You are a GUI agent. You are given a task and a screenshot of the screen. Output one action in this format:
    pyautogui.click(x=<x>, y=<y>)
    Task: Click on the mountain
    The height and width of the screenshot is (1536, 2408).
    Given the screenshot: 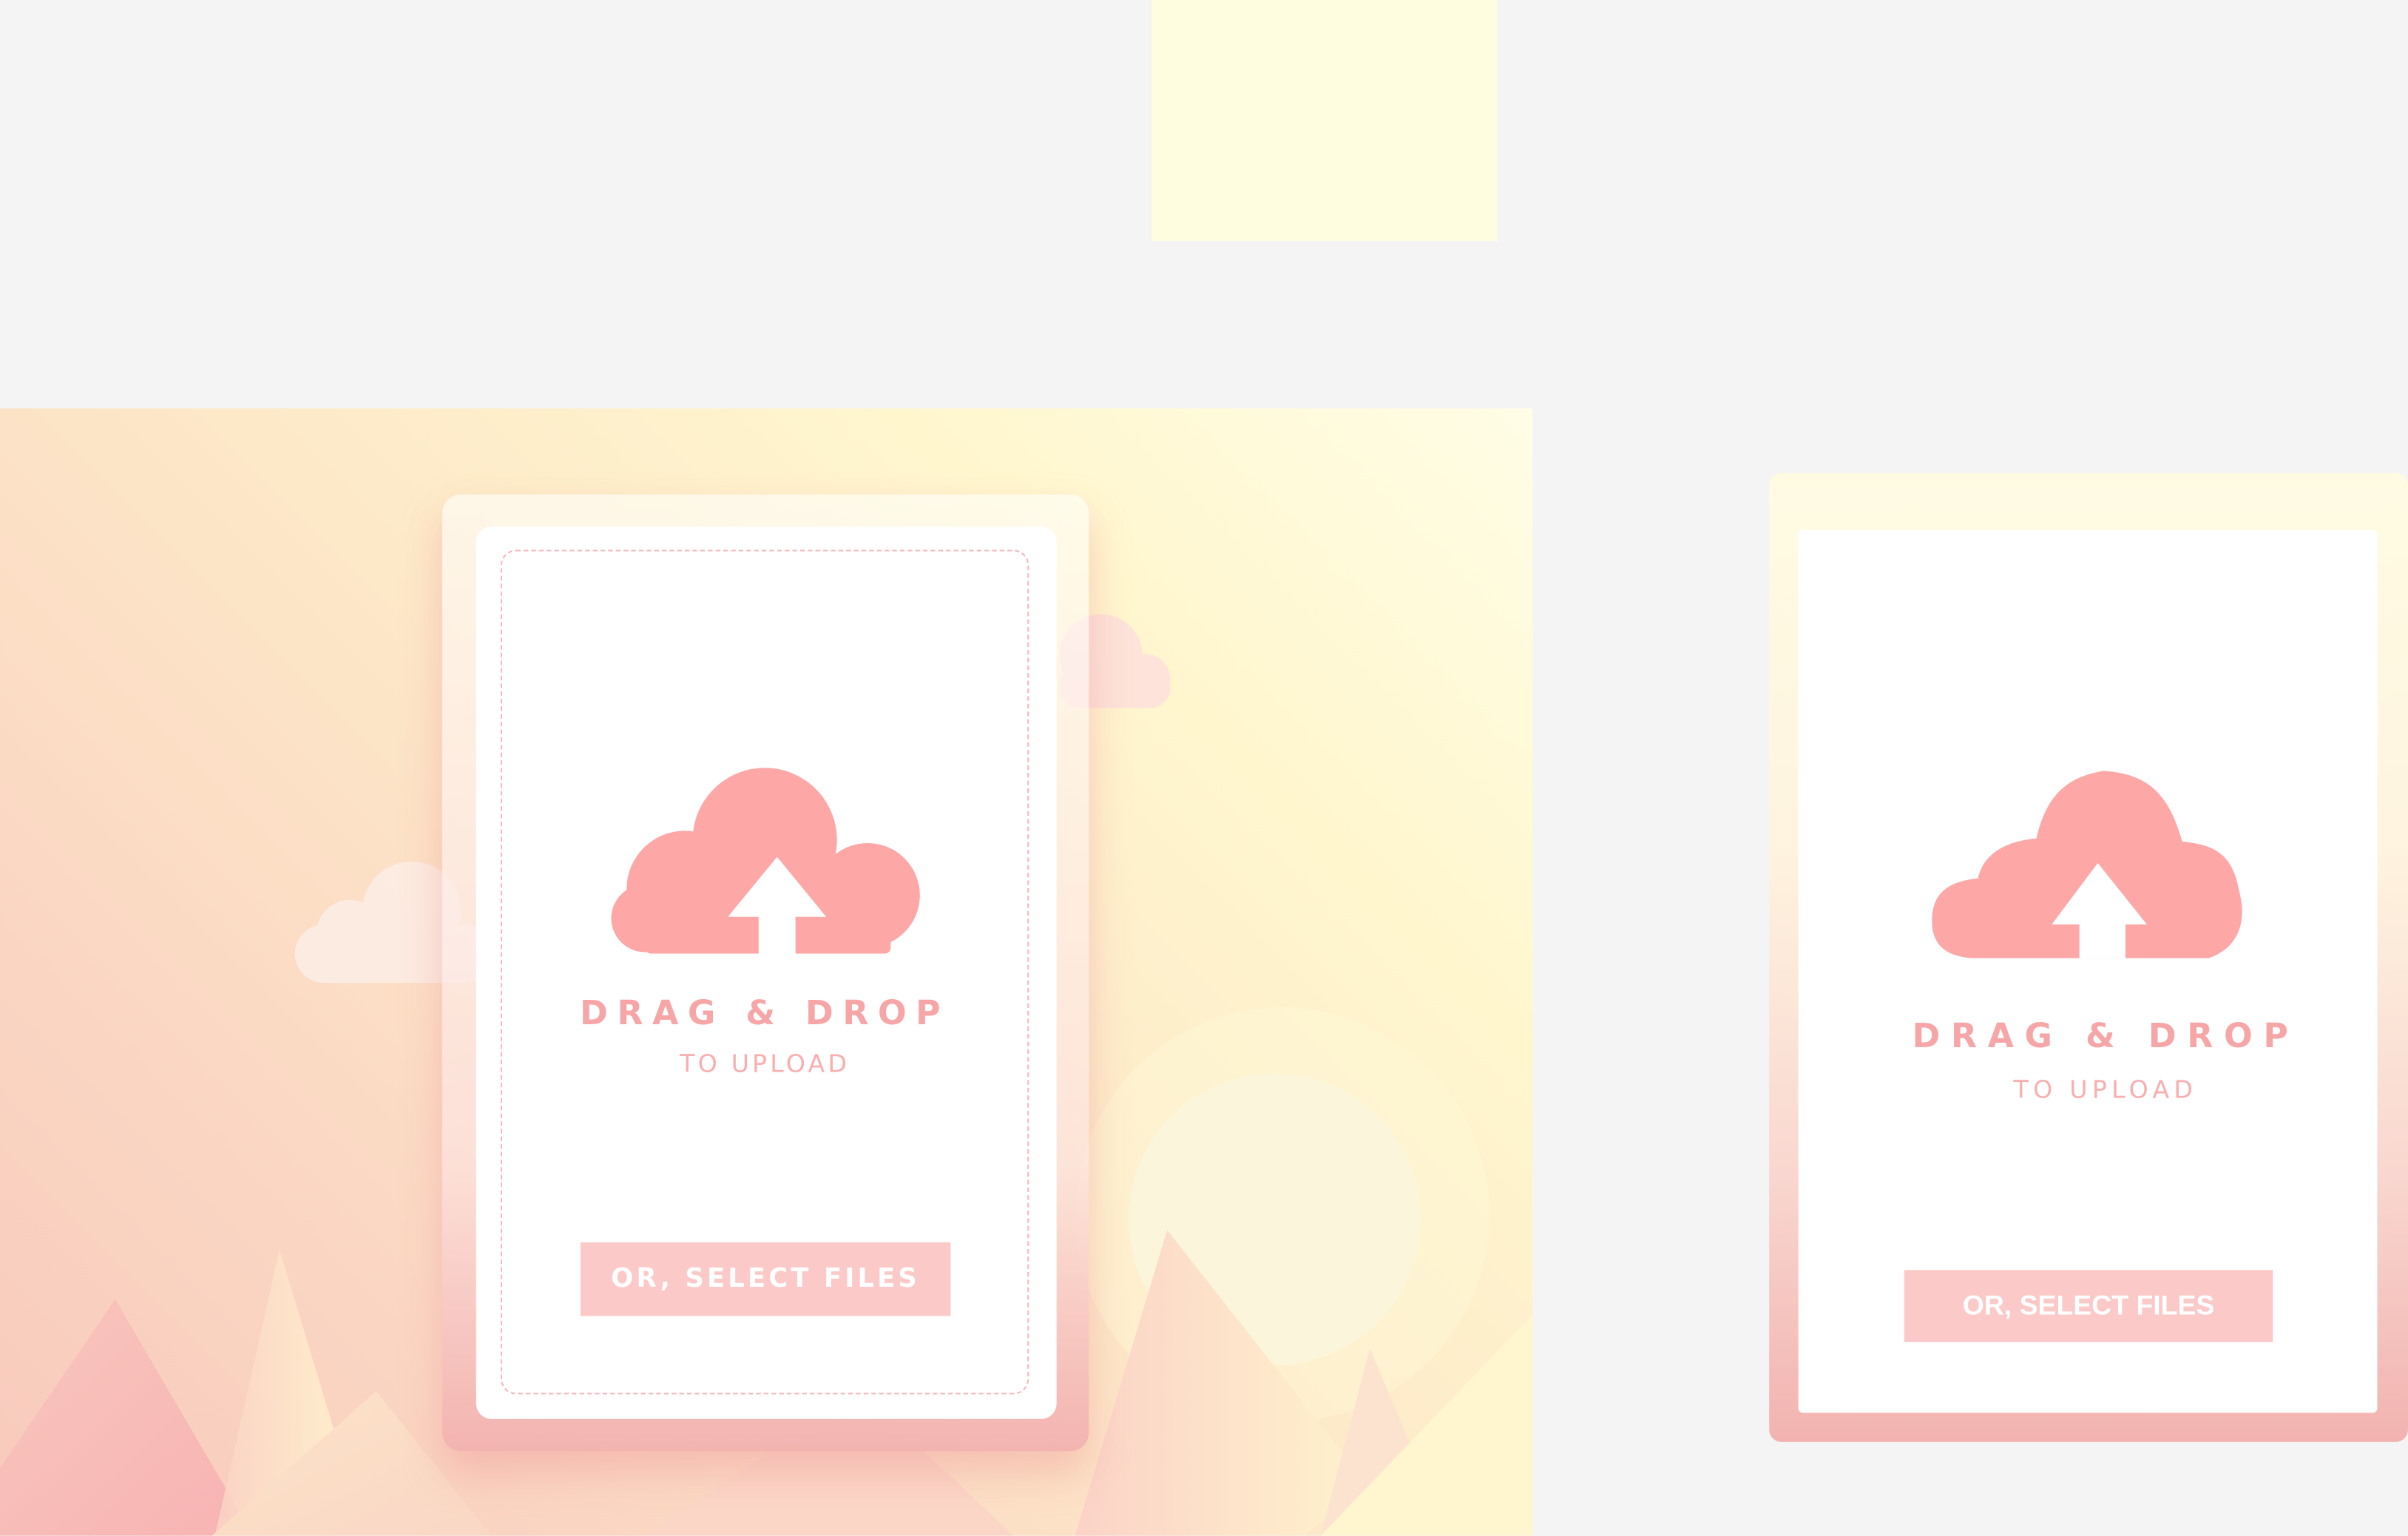 What is the action you would take?
    pyautogui.click(x=127, y=1417)
    